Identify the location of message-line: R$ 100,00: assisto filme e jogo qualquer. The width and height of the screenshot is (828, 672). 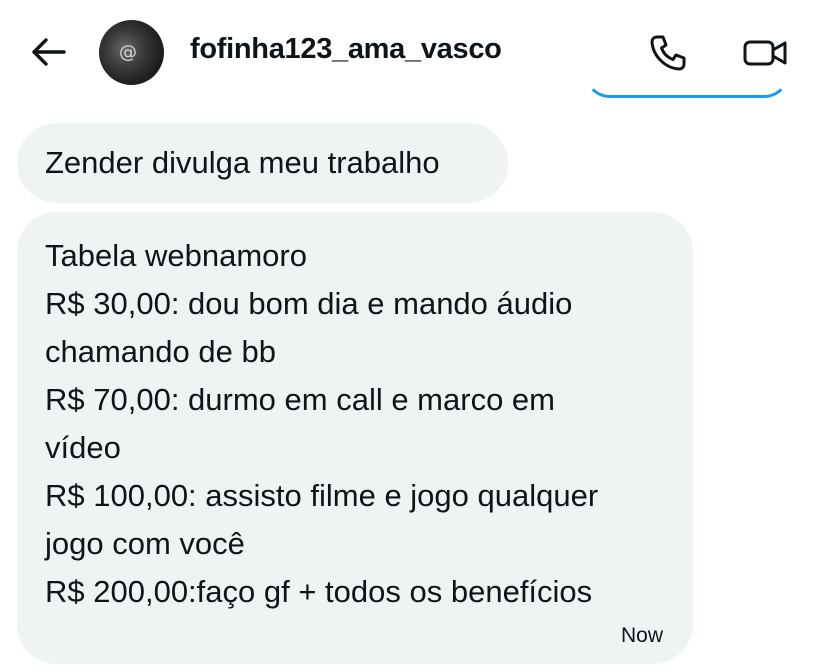
(322, 495).